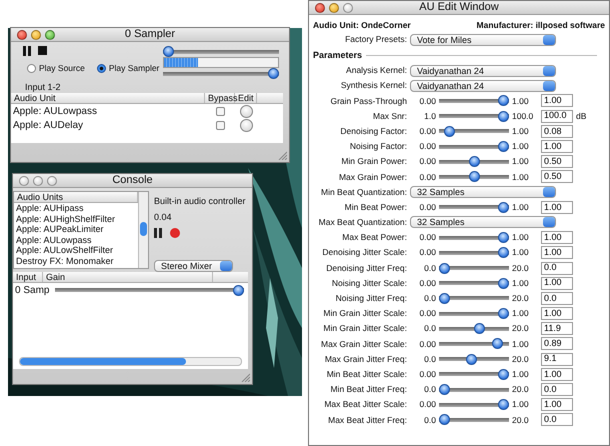 This screenshot has width=610, height=446. What do you see at coordinates (557, 131) in the screenshot?
I see `value-field: 0.08` at bounding box center [557, 131].